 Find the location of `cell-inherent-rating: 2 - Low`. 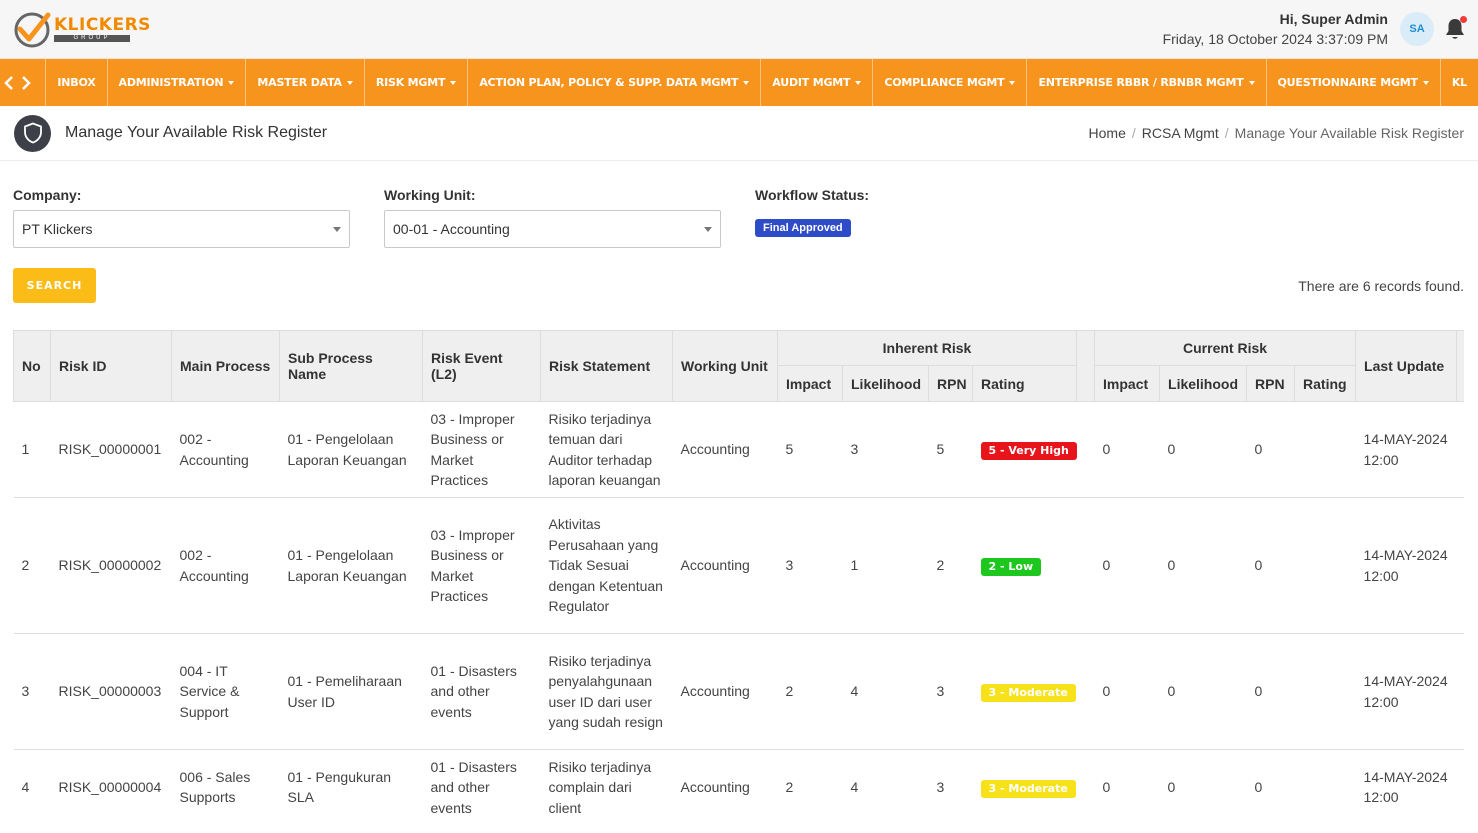

cell-inherent-rating: 2 - Low is located at coordinates (1024, 565).